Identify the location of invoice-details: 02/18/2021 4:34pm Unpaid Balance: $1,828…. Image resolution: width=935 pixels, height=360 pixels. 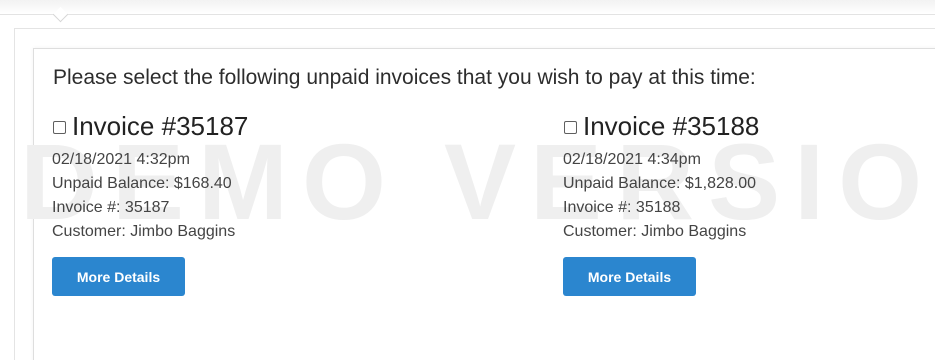
(713, 196).